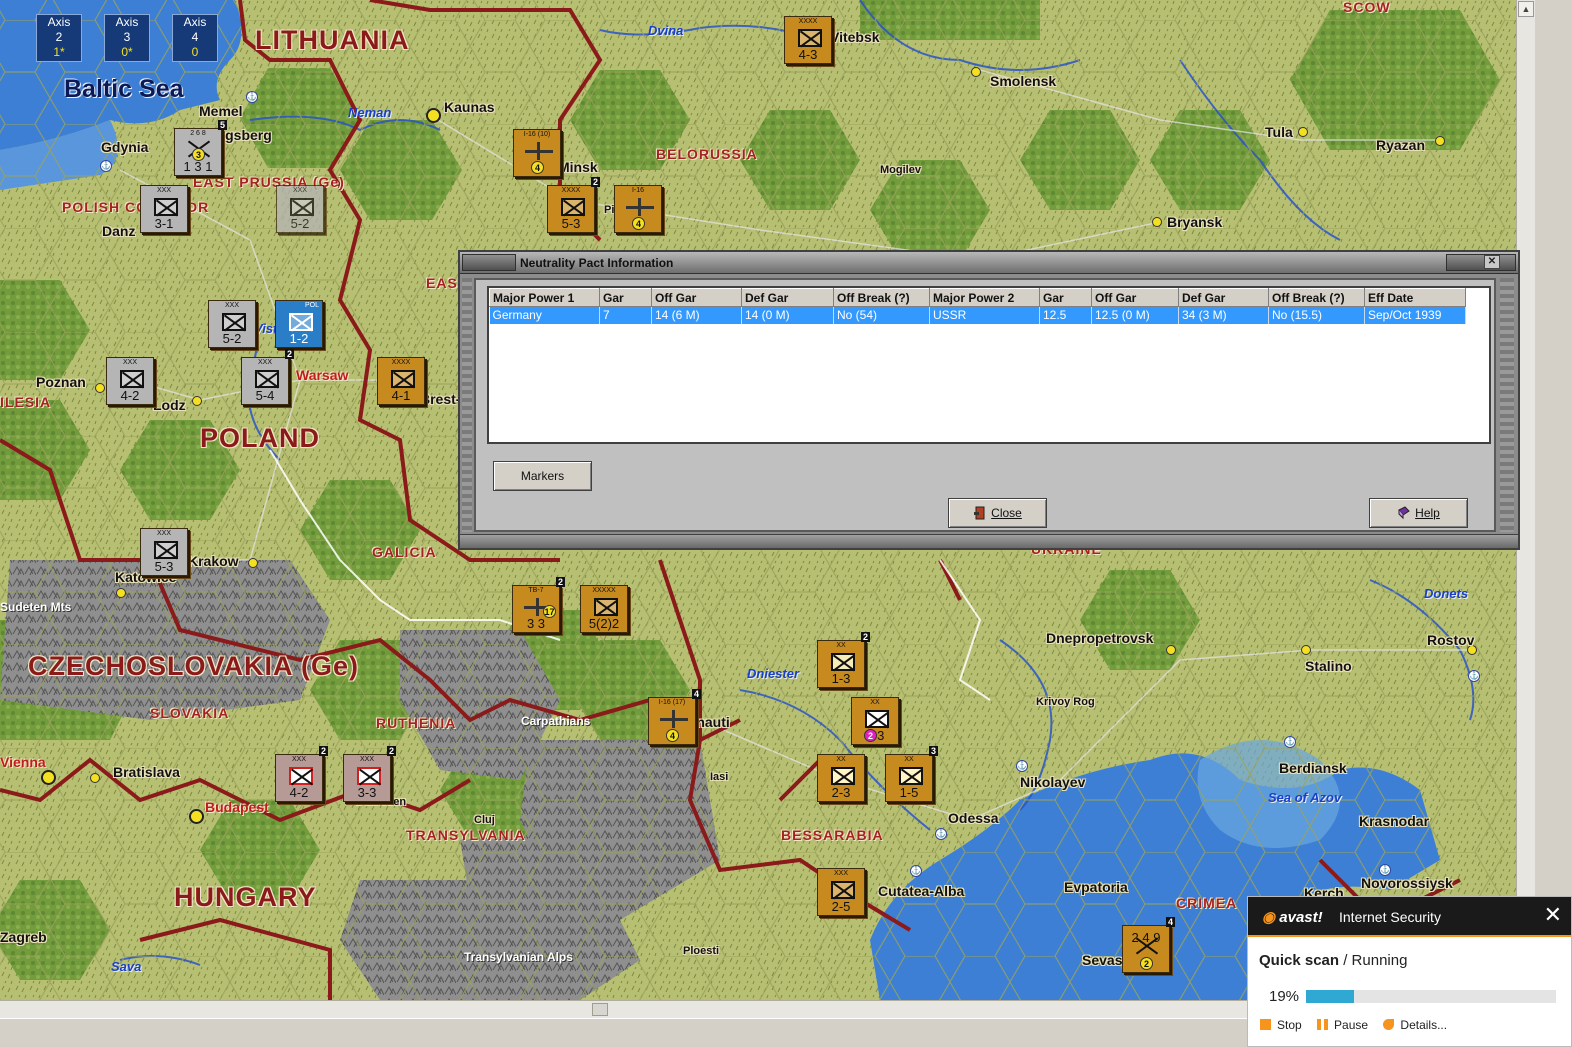 The height and width of the screenshot is (1047, 1572). What do you see at coordinates (911, 774) in the screenshot?
I see `unit-counter: XX 1-5 3` at bounding box center [911, 774].